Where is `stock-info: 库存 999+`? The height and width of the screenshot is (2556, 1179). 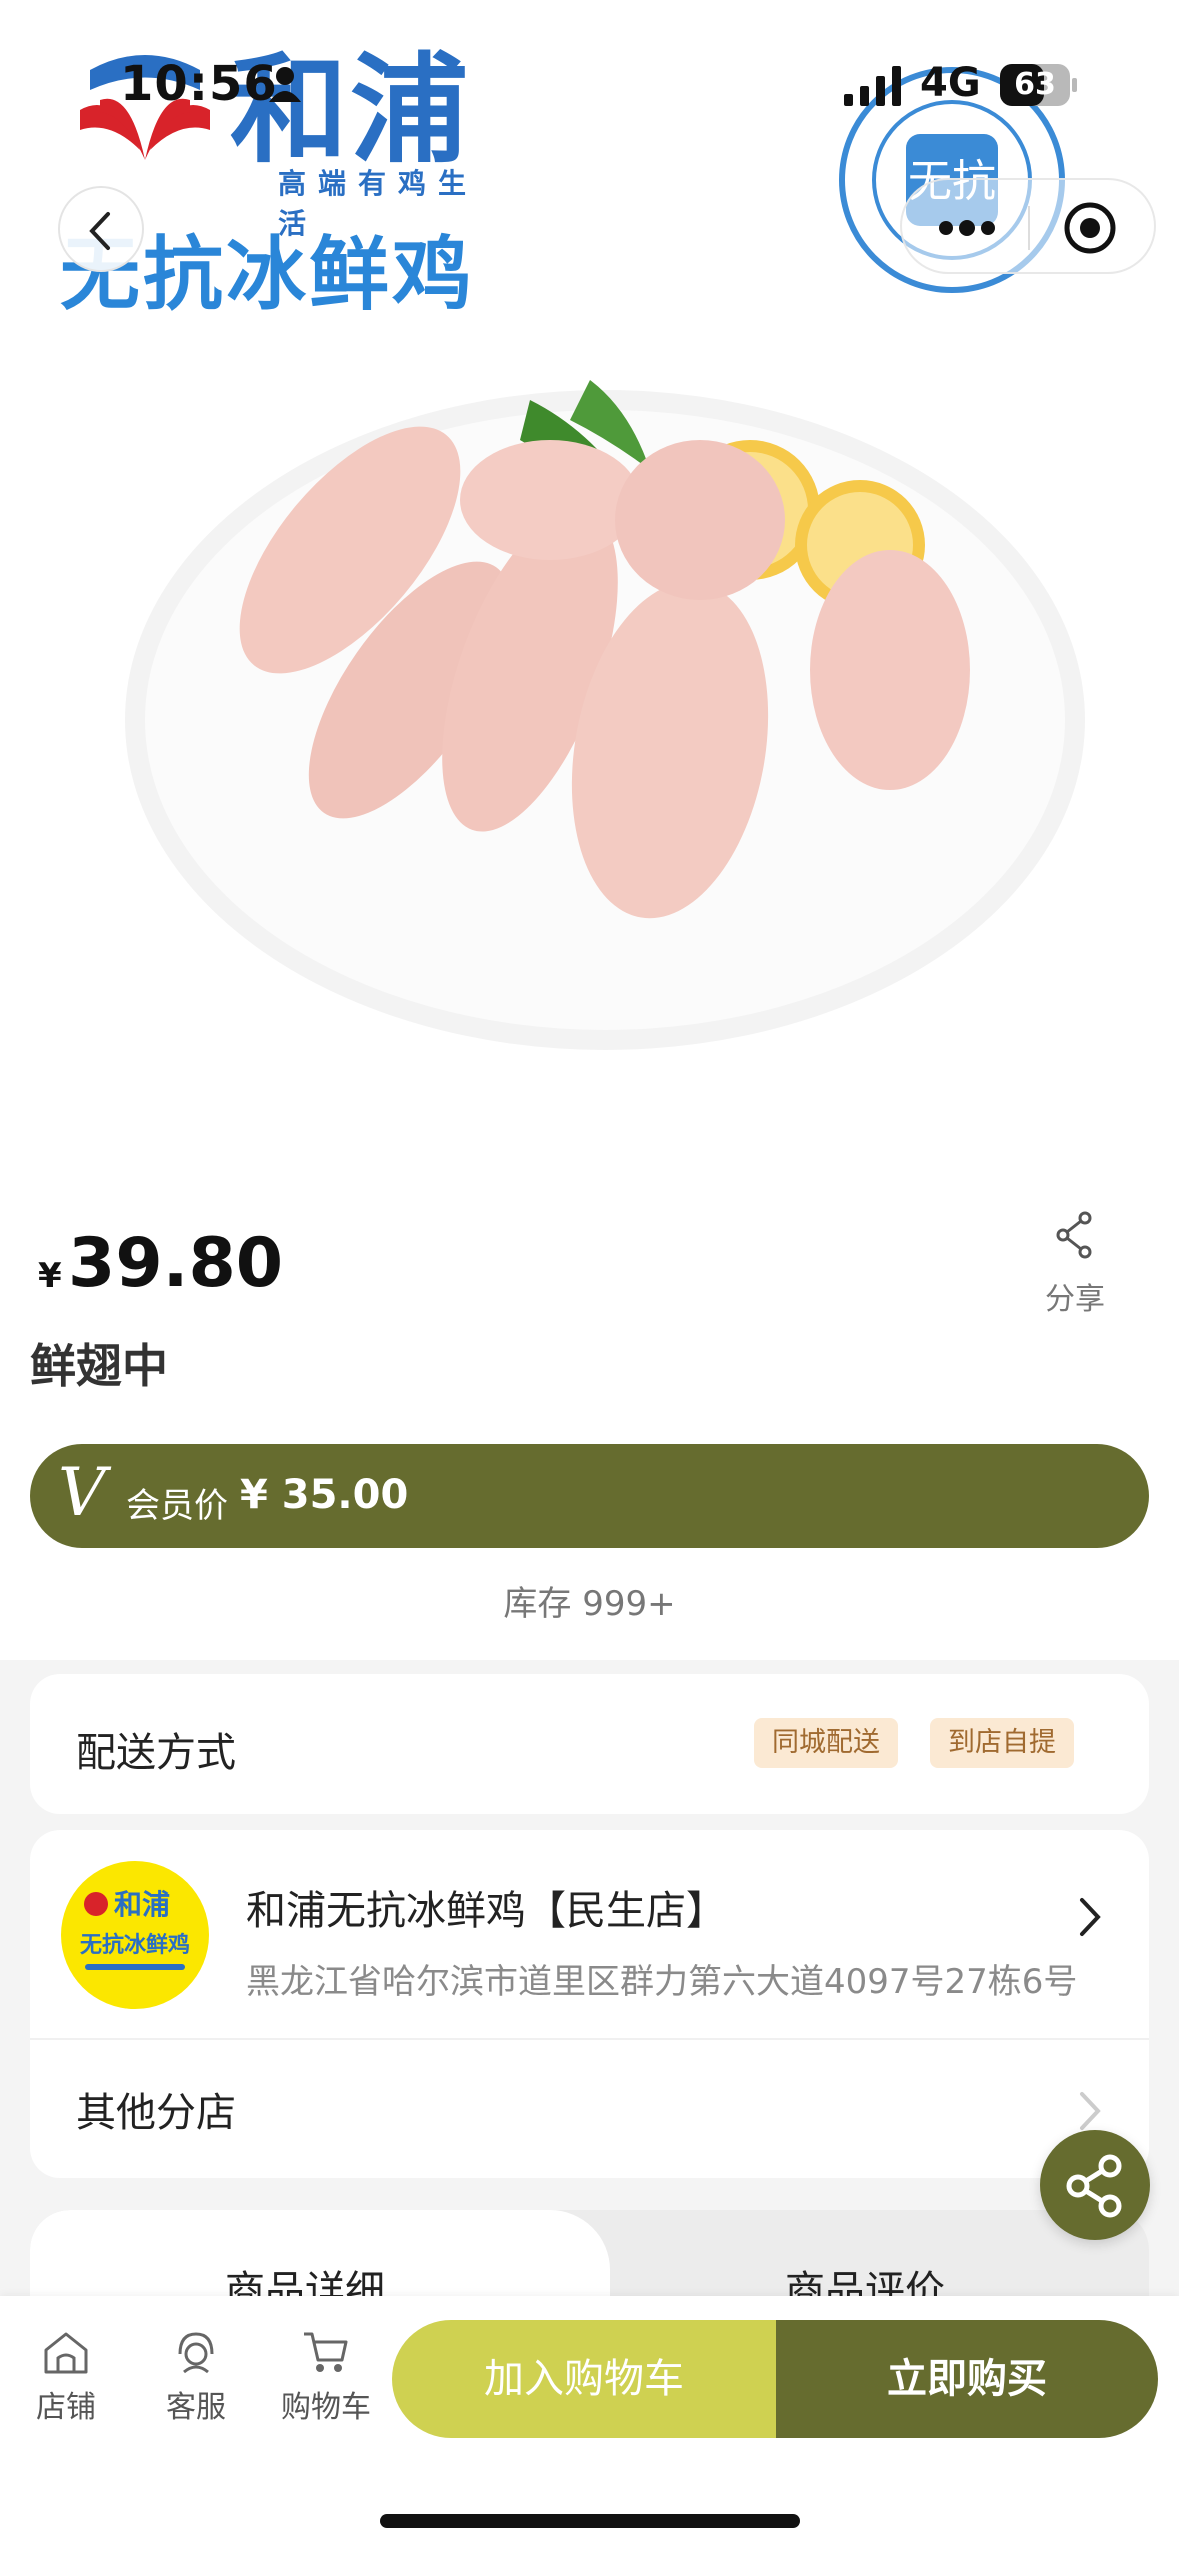 stock-info: 库存 999+ is located at coordinates (589, 1604).